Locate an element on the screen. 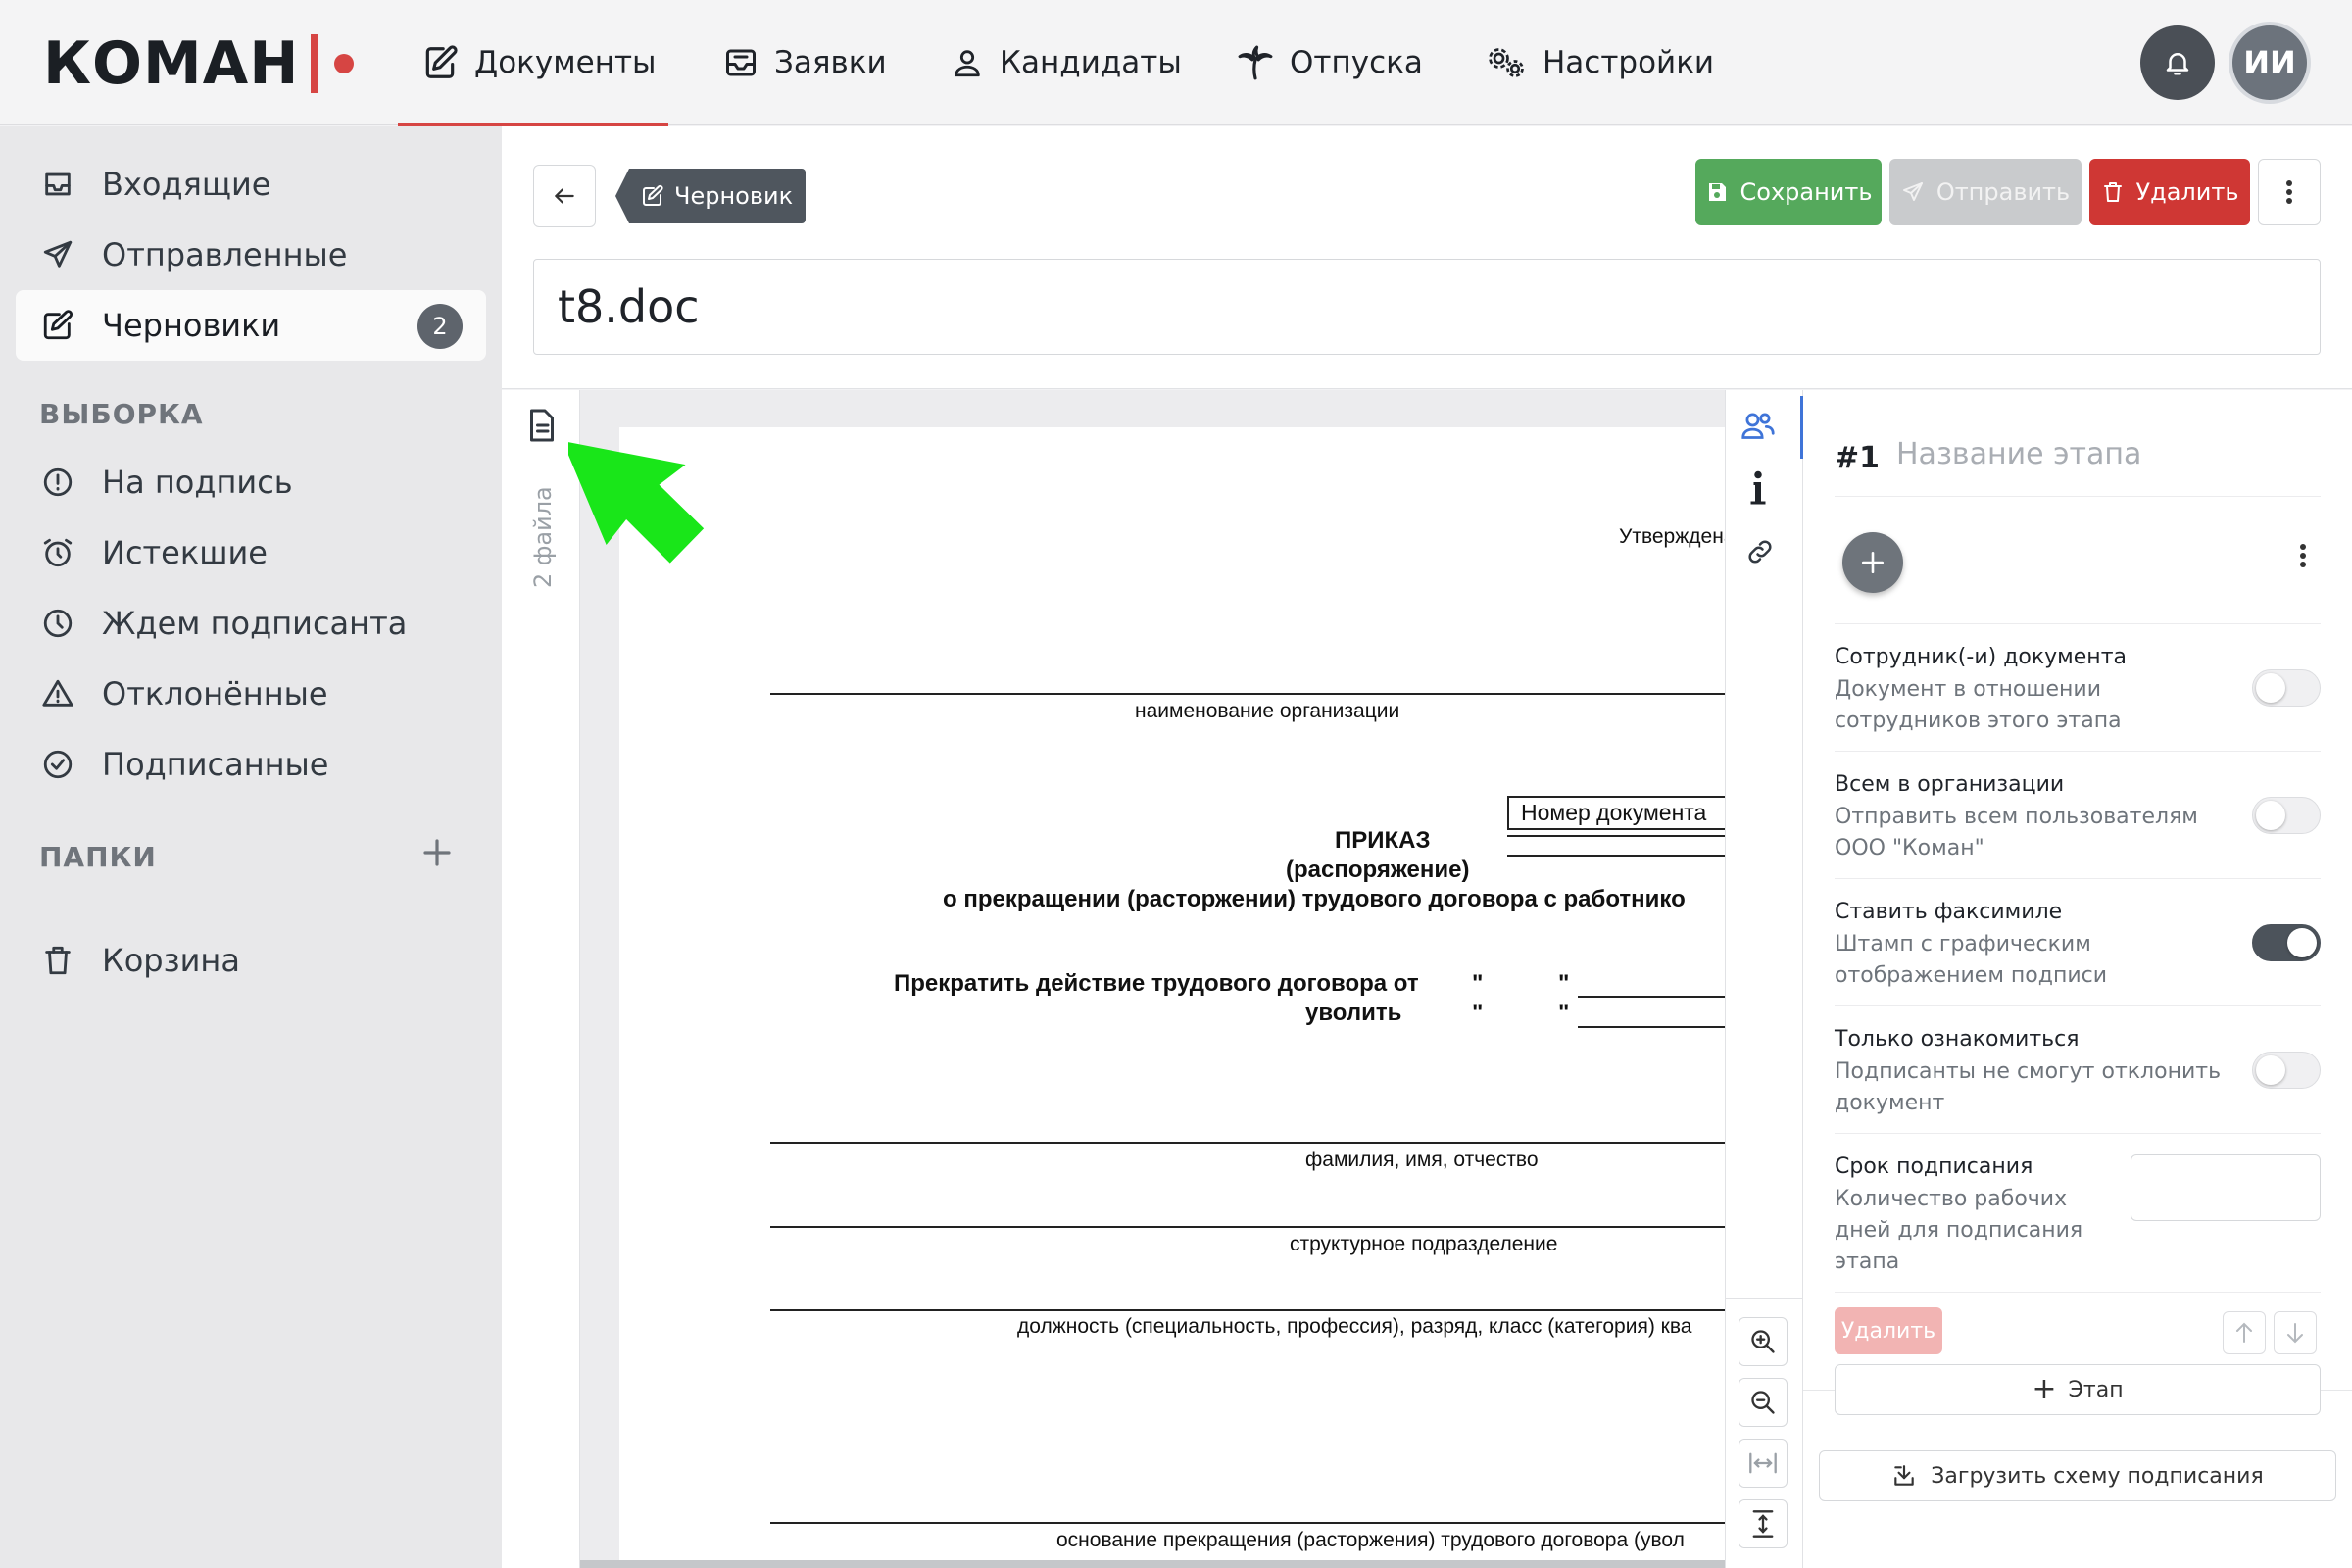 This screenshot has width=2352, height=1568. zoom-in-button is located at coordinates (1763, 1341).